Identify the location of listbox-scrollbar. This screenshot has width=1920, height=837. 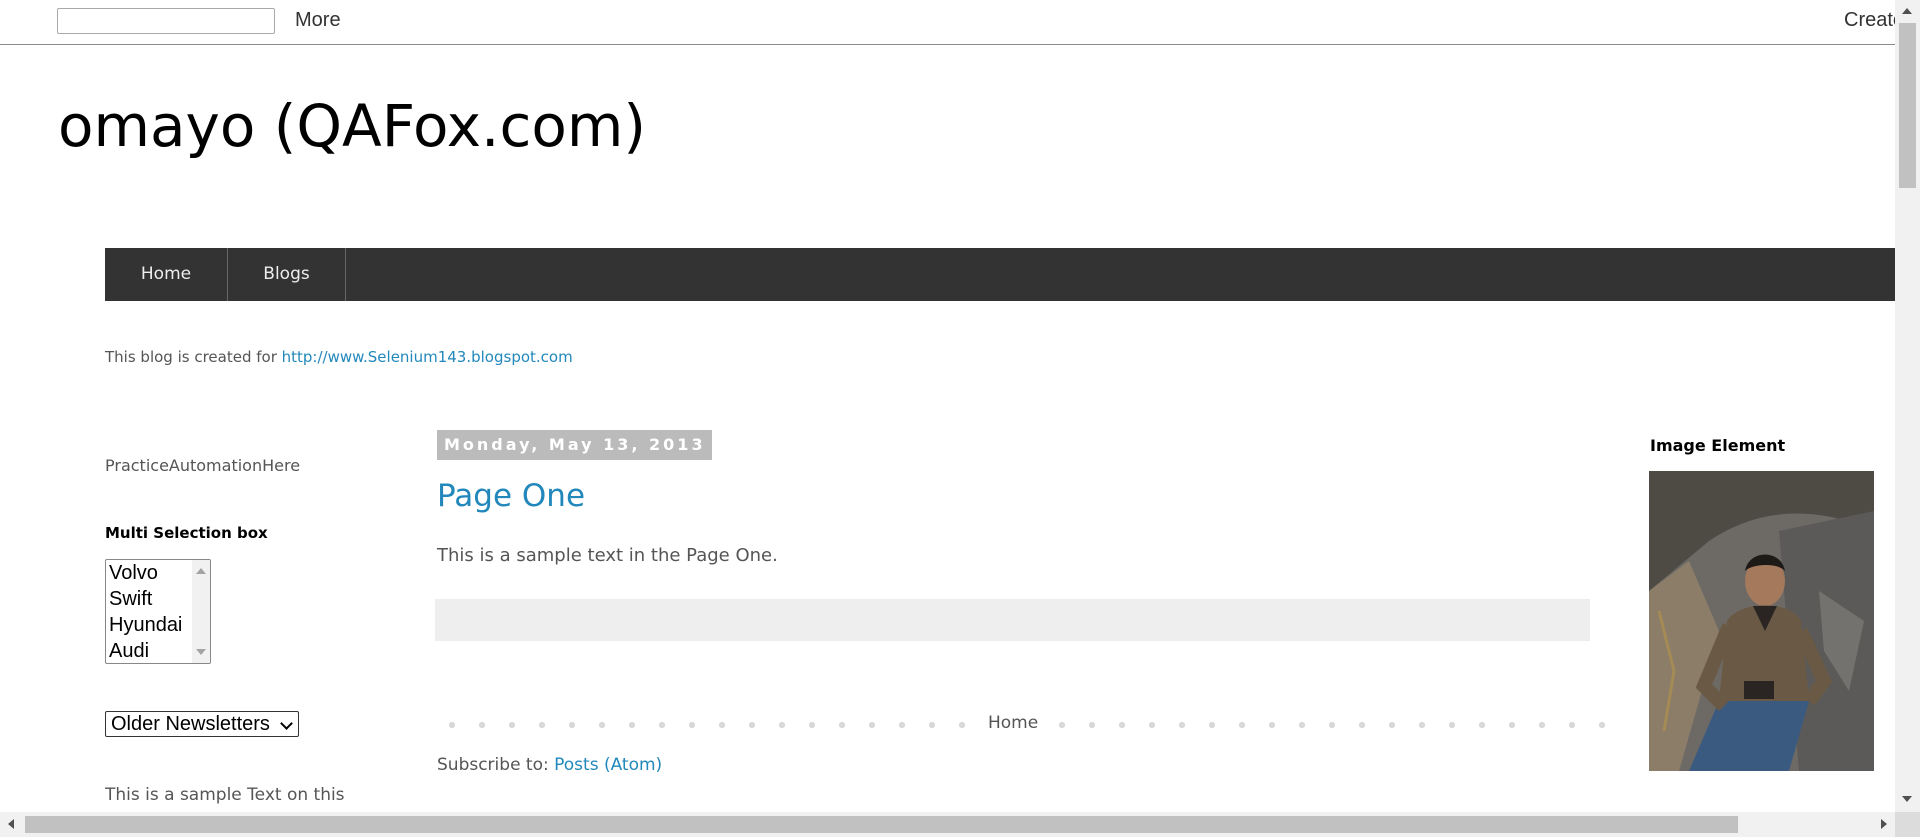
(201, 611).